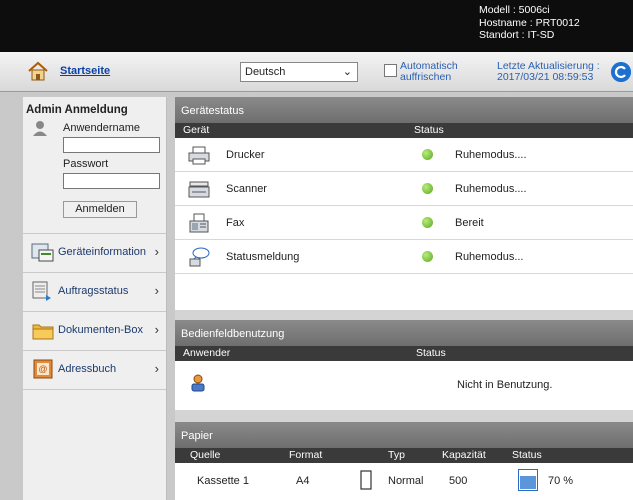 Image resolution: width=633 pixels, height=500 pixels. What do you see at coordinates (245, 155) in the screenshot?
I see `device-name: Drucker` at bounding box center [245, 155].